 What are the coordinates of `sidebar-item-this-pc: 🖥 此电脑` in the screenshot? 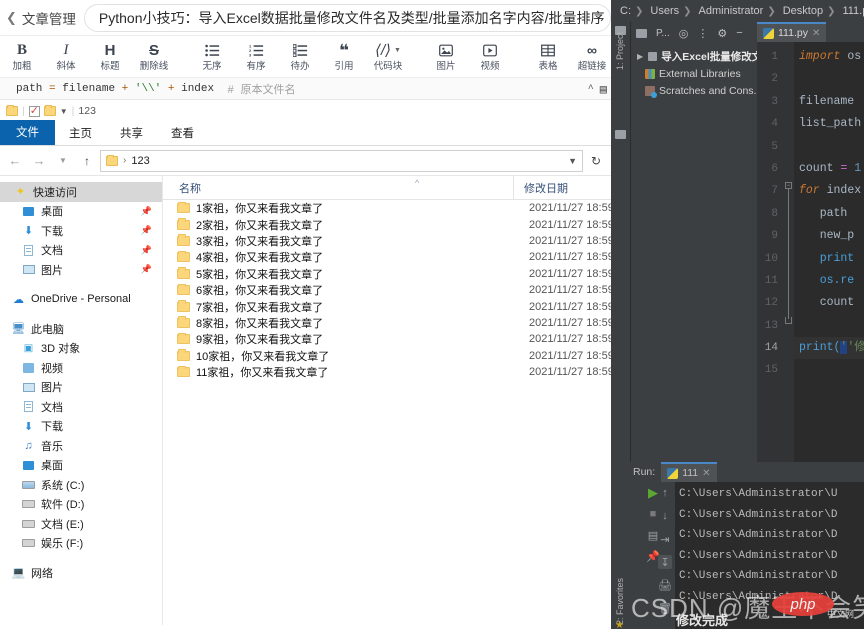 It's located at (81, 329).